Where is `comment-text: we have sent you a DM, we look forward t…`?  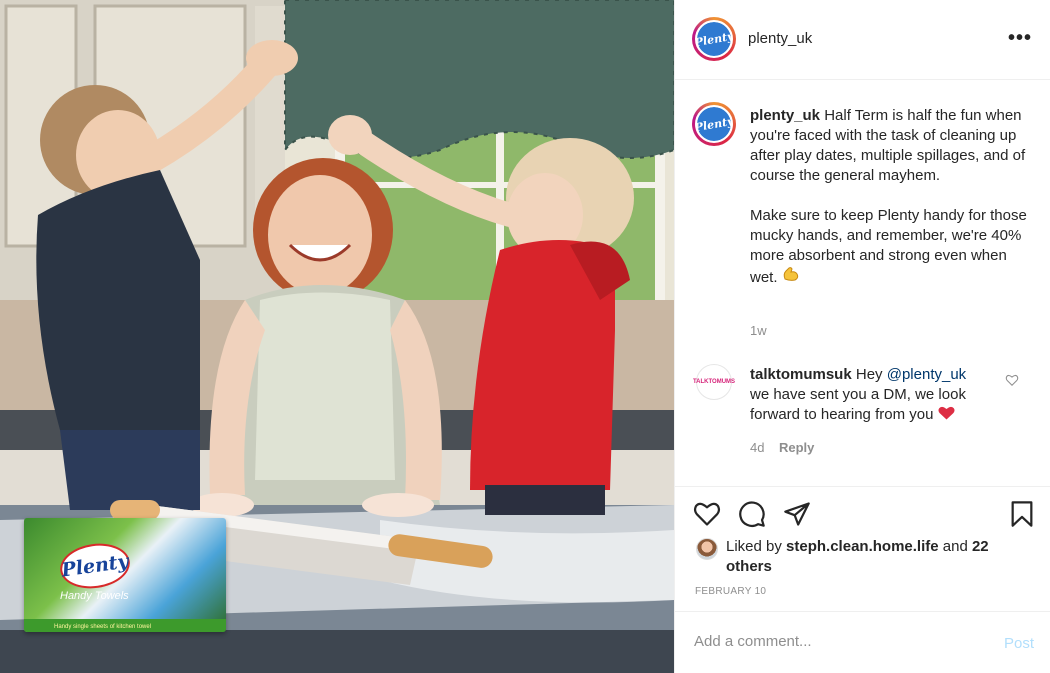
comment-text: we have sent you a DM, we look forward t… is located at coordinates (858, 404).